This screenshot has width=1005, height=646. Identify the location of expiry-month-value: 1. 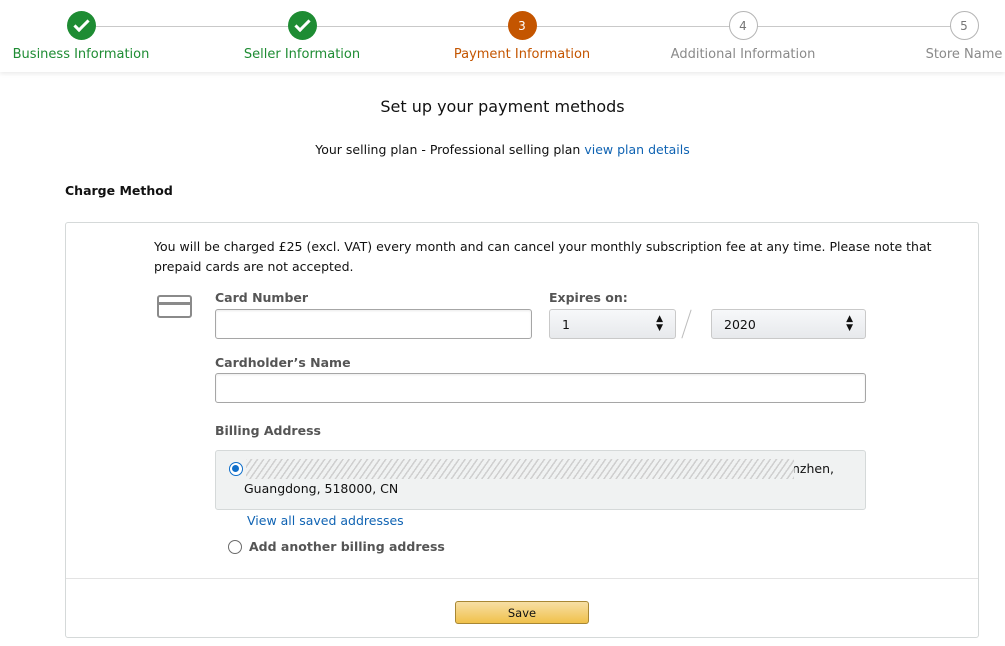
(566, 324).